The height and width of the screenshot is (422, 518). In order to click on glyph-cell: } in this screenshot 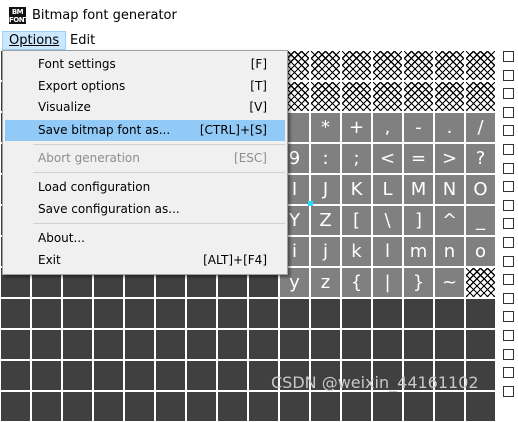, I will do `click(418, 282)`.